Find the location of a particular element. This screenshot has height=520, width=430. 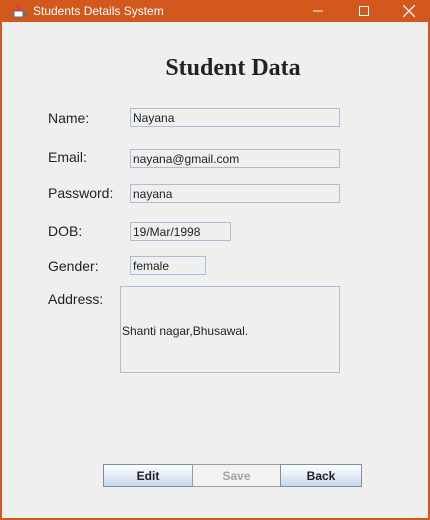

email-field: nayana@gmail.com is located at coordinates (235, 158).